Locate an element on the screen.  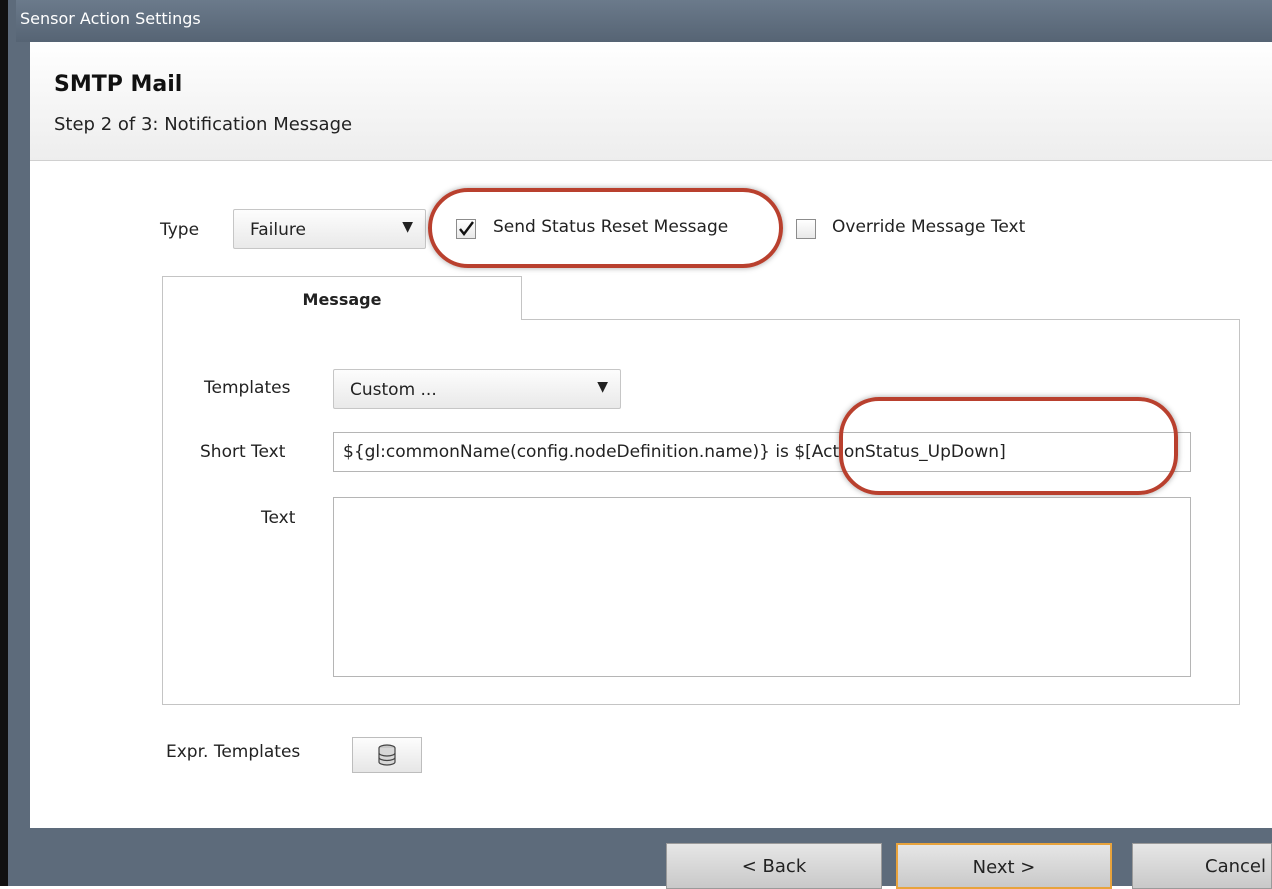
window-title: Sensor Action Settings is located at coordinates (110, 18).